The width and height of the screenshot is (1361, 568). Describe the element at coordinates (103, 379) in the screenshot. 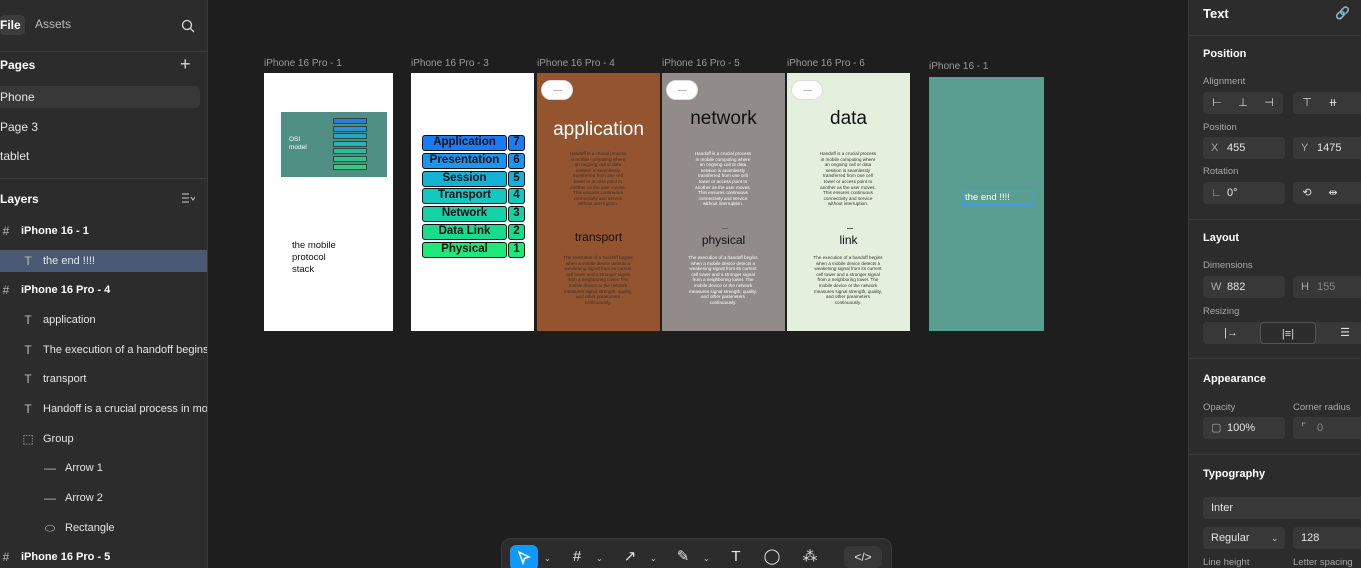

I see `layer-text-transport: T transport` at that location.